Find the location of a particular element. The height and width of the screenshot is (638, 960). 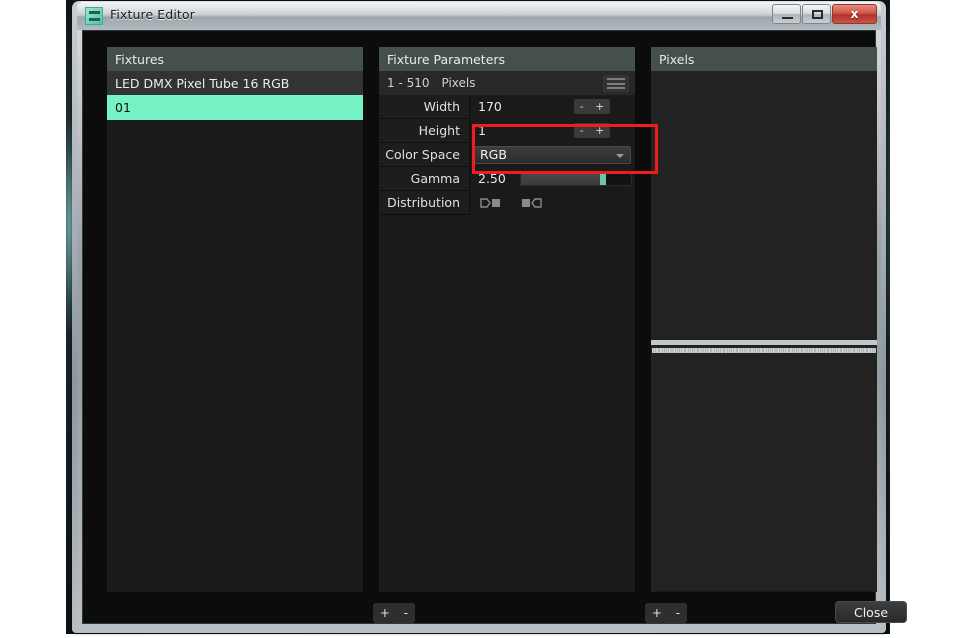

width-increment-button: + is located at coordinates (599, 106).